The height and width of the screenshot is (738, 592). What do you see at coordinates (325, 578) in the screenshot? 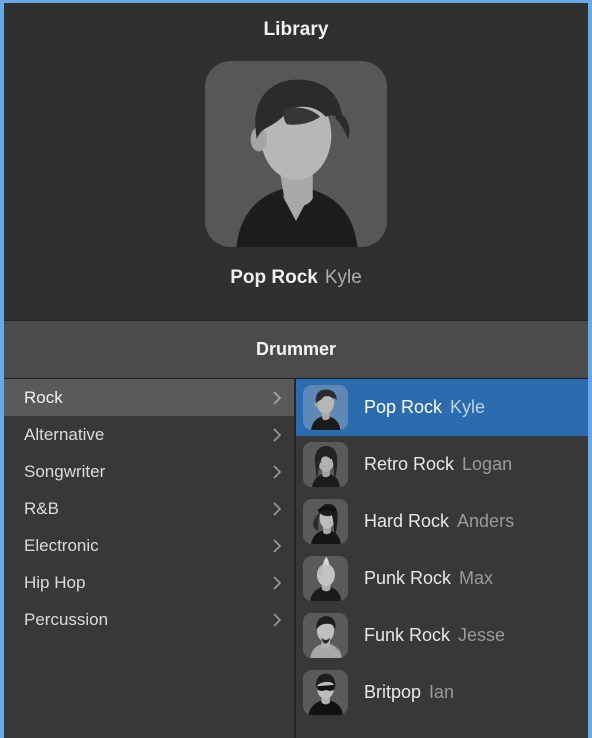
I see `avatar-punk-rock-max-icon` at bounding box center [325, 578].